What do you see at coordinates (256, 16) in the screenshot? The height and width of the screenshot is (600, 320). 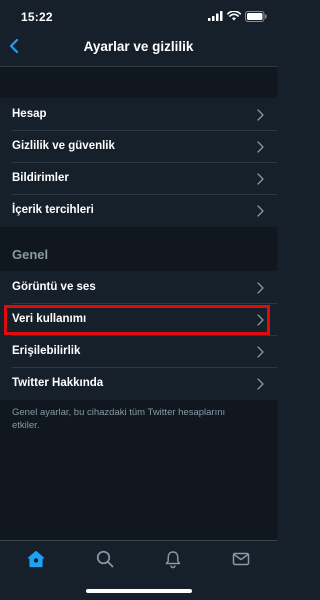 I see `battery-icon` at bounding box center [256, 16].